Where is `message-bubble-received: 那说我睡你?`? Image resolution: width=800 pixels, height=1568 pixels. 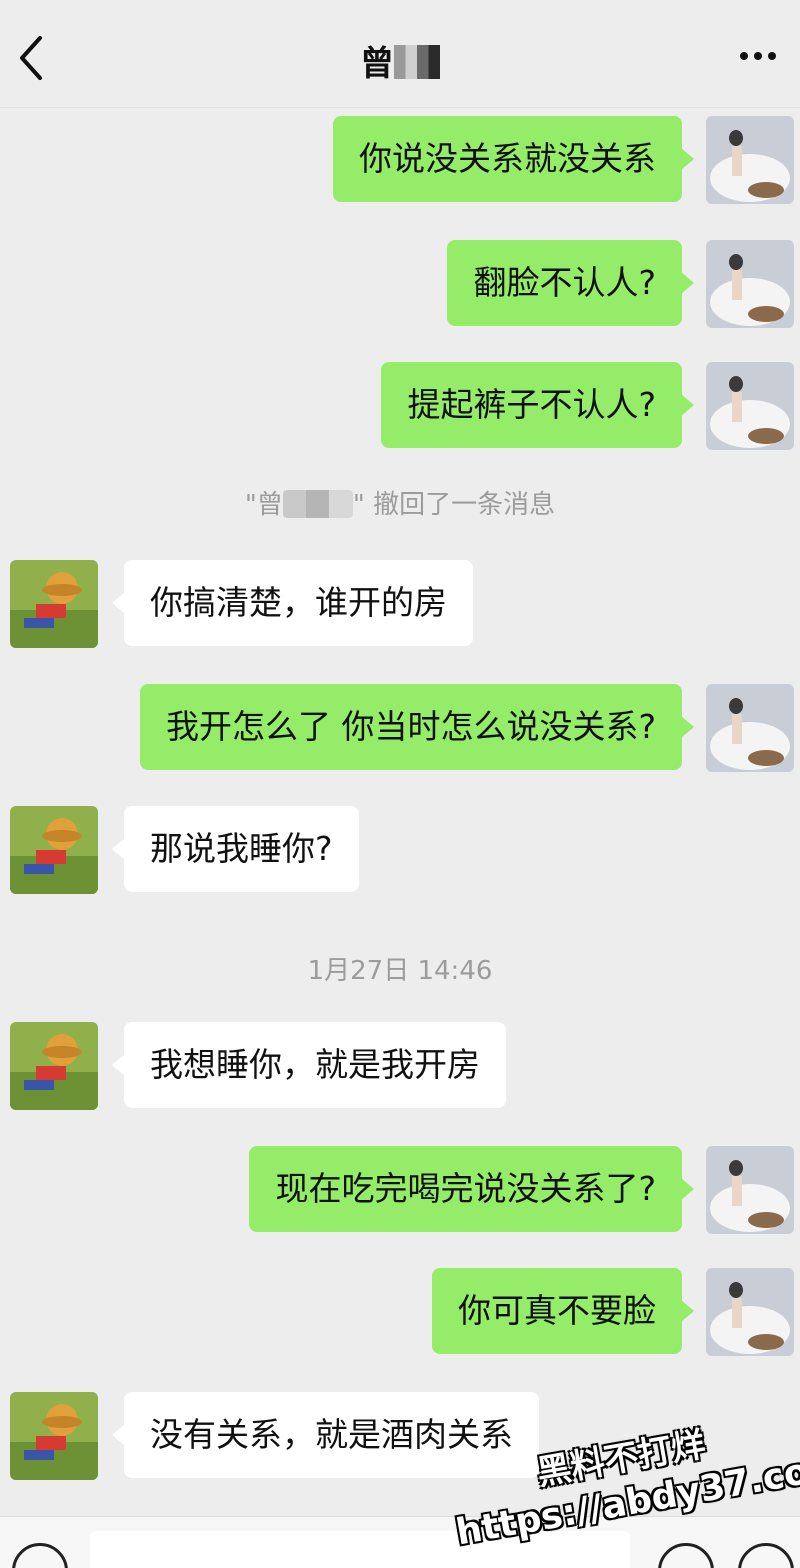 message-bubble-received: 那说我睡你? is located at coordinates (235, 849).